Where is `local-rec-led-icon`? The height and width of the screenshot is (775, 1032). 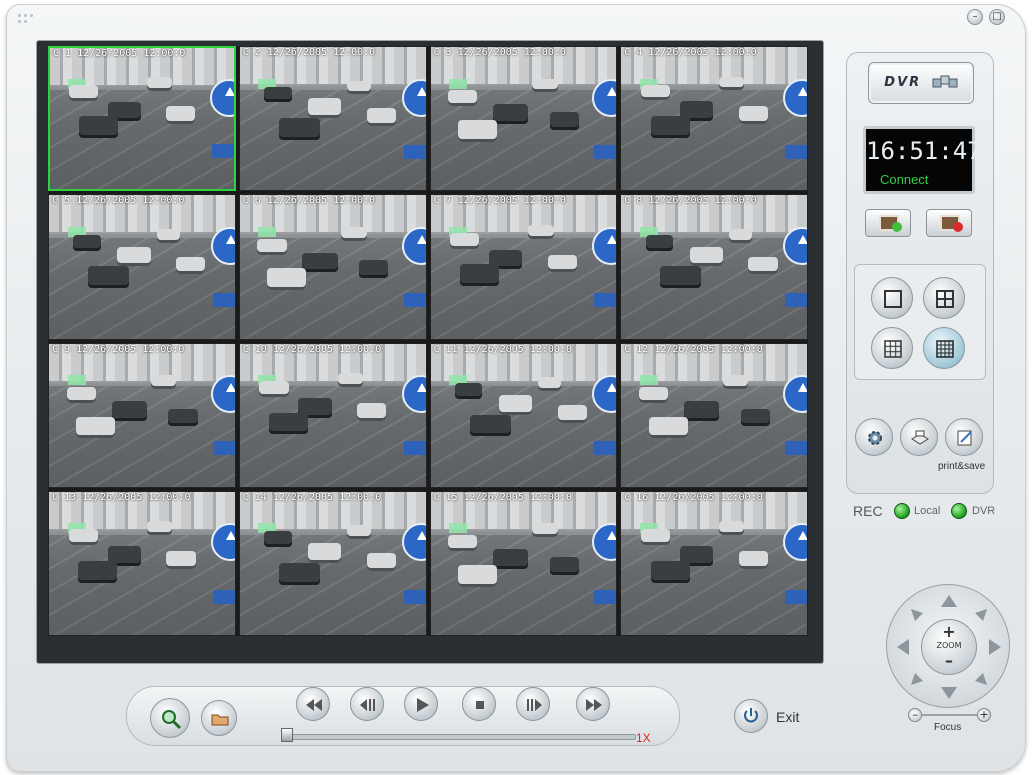
local-rec-led-icon is located at coordinates (902, 511).